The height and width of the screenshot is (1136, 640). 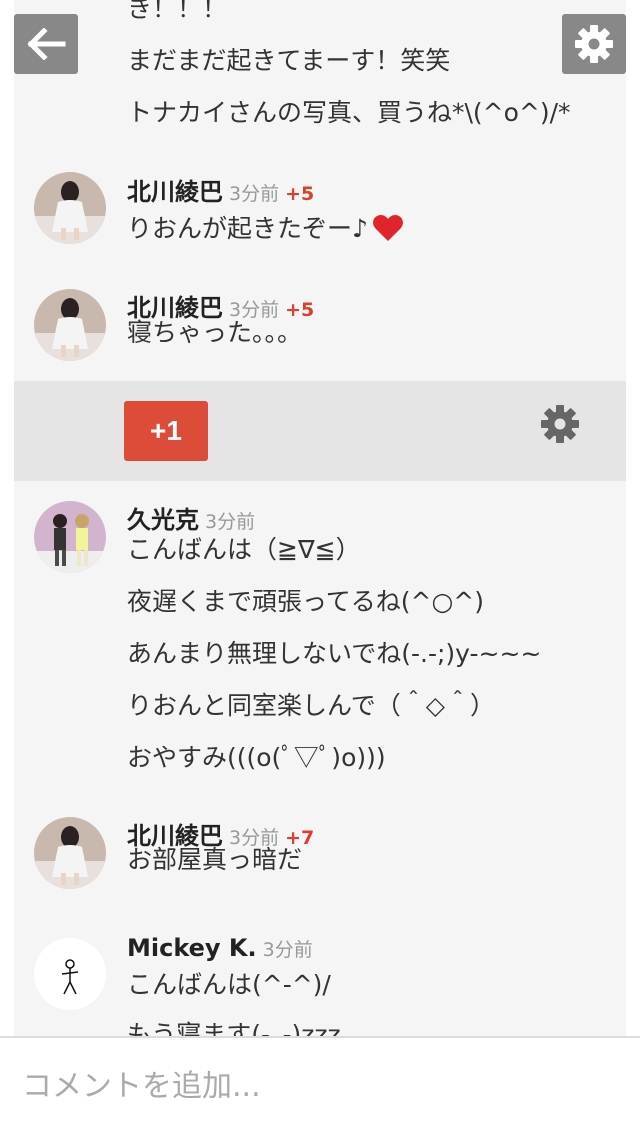 I want to click on comment-composer, so click(x=320, y=1086).